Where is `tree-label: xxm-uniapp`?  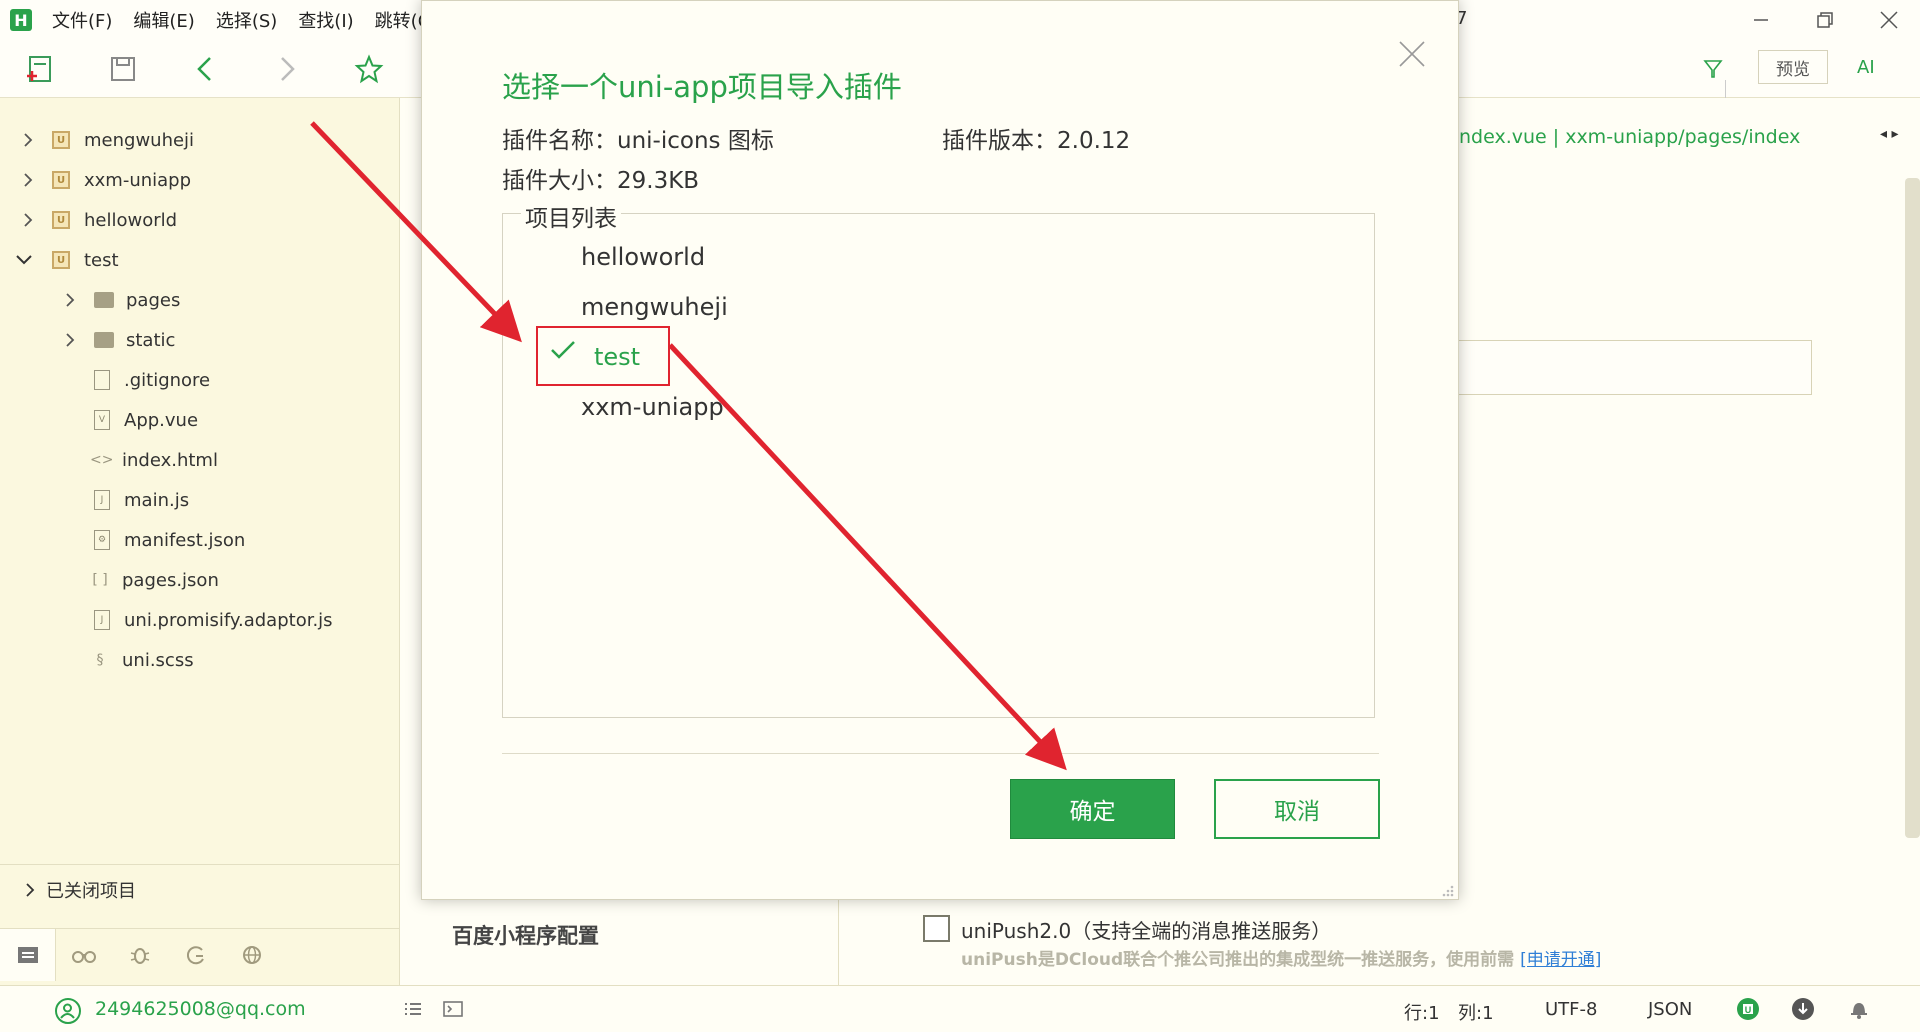 tree-label: xxm-uniapp is located at coordinates (138, 180).